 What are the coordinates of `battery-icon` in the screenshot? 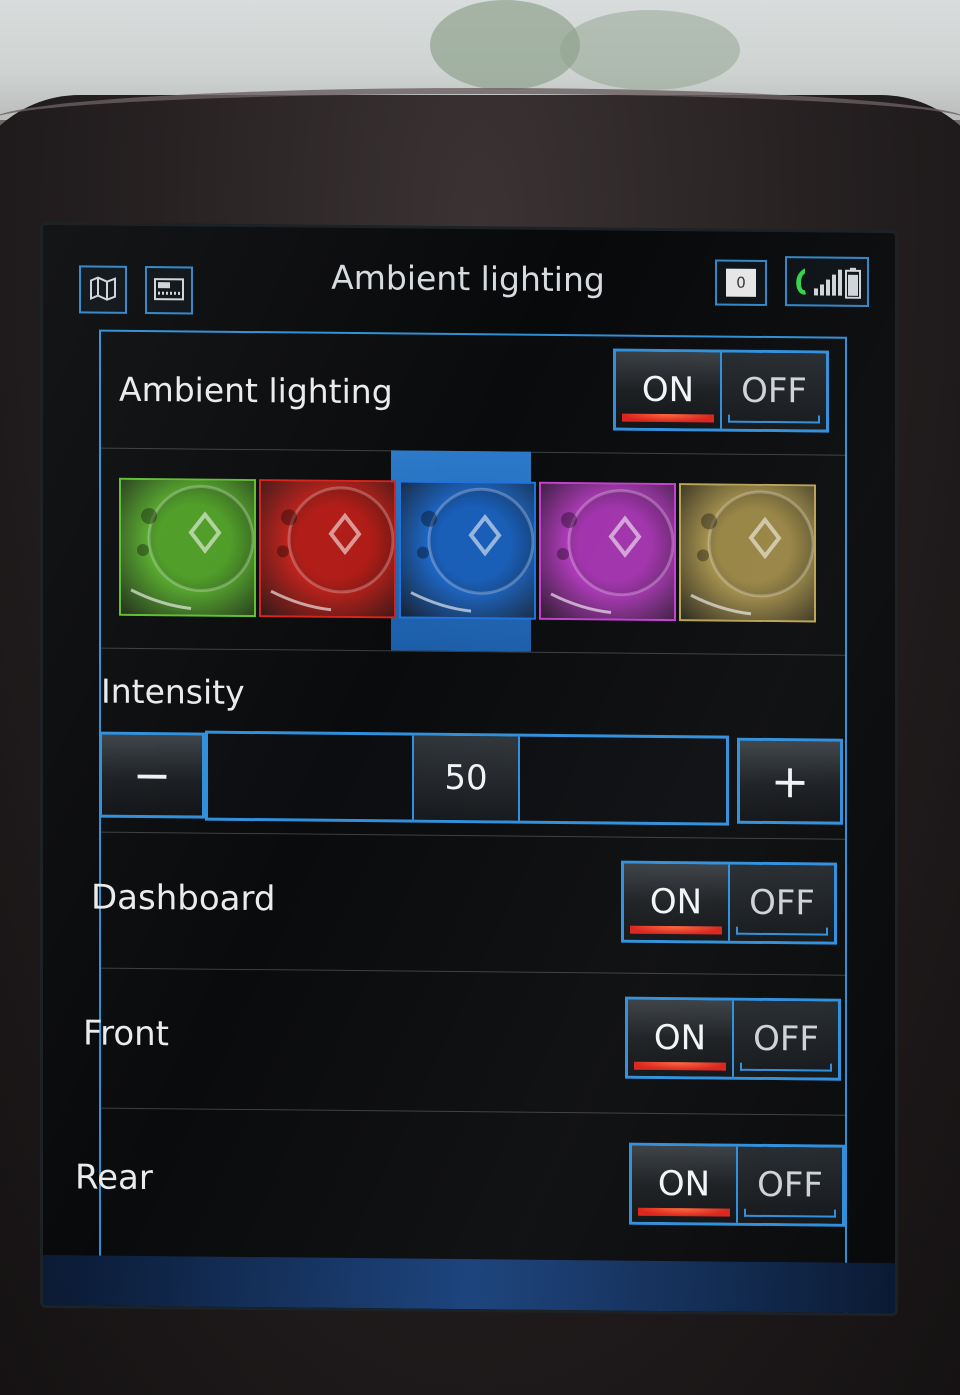 It's located at (853, 285).